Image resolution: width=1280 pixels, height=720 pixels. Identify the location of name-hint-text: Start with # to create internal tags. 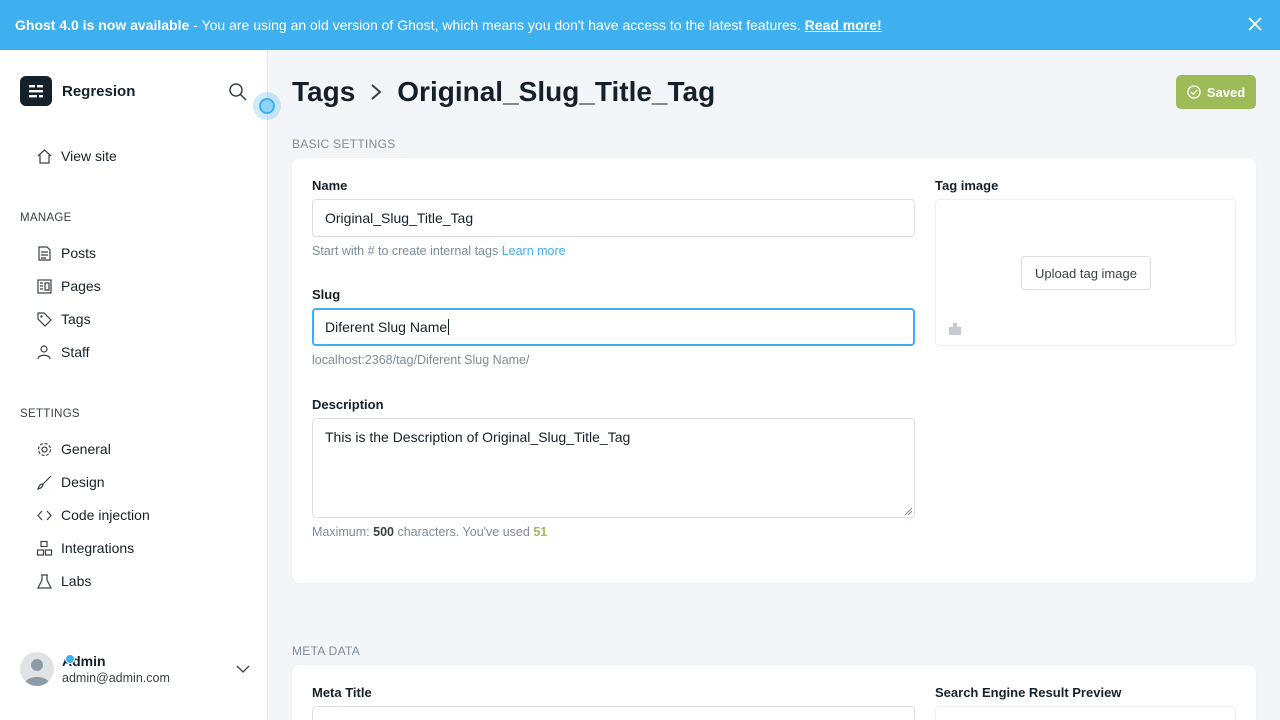
(405, 251).